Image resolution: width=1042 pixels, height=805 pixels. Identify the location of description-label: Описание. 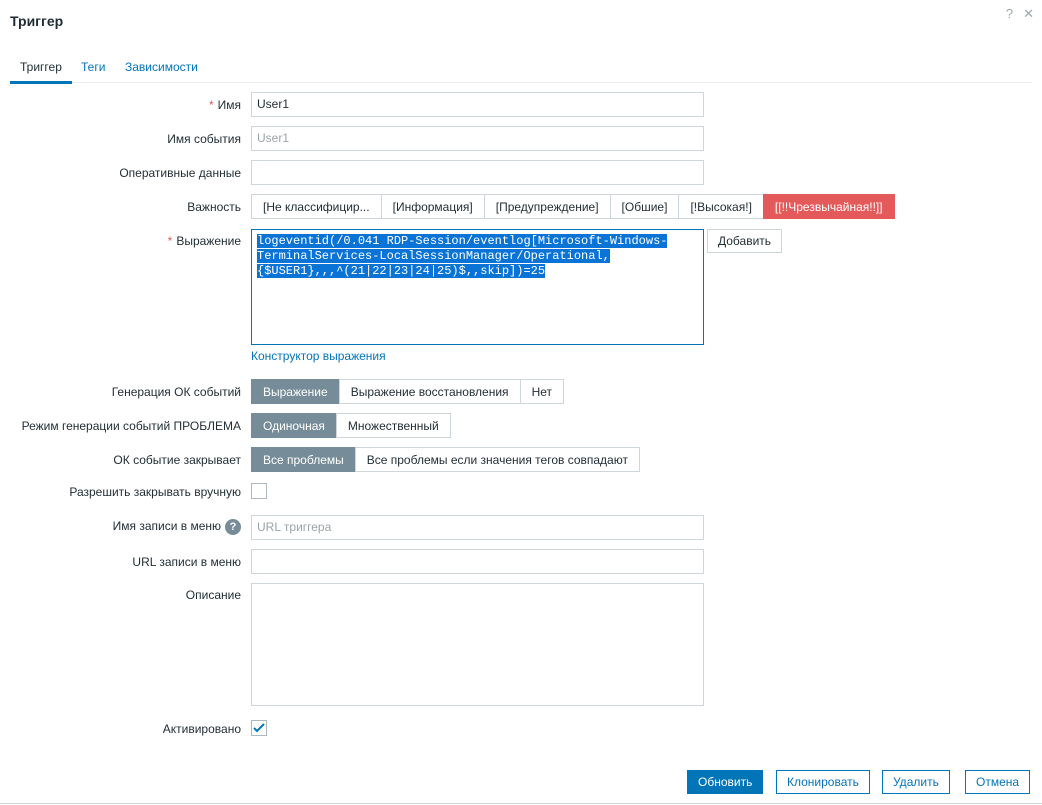
(213, 595).